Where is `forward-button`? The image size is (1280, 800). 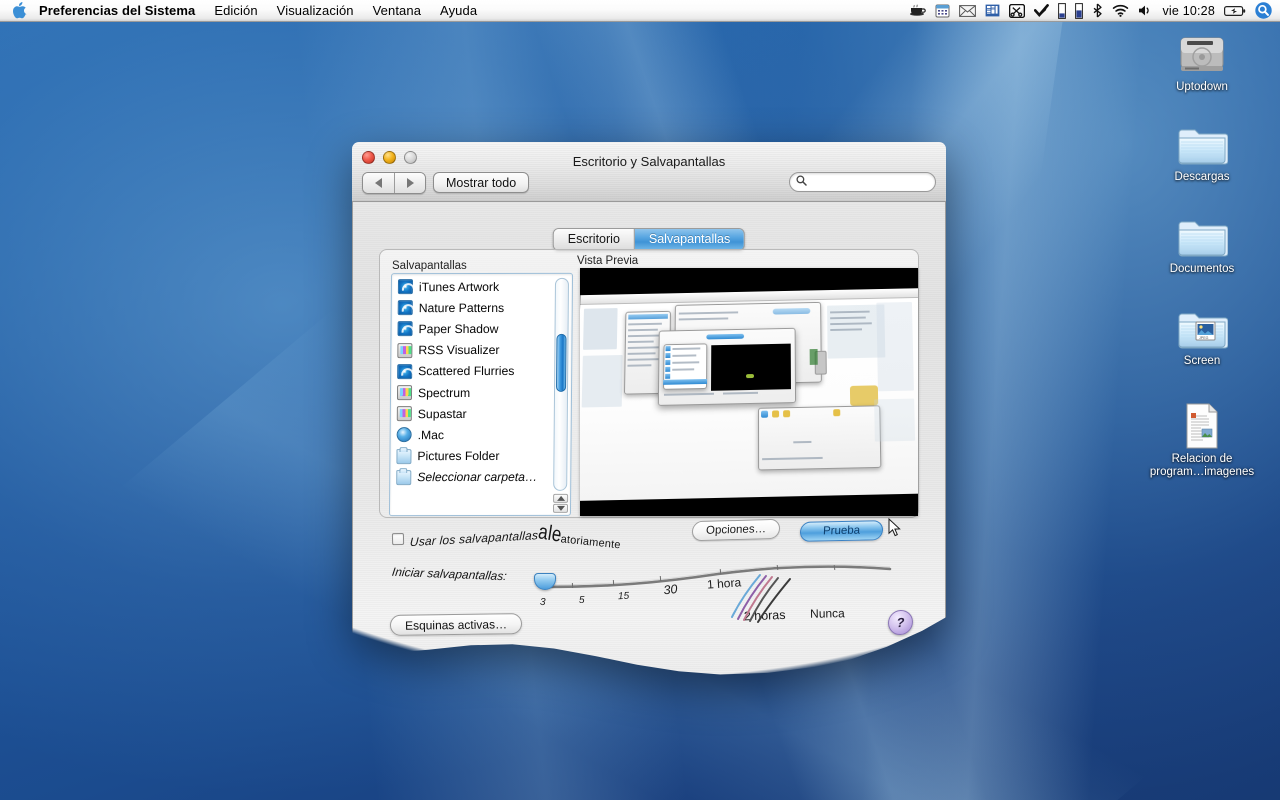
forward-button is located at coordinates (409, 183).